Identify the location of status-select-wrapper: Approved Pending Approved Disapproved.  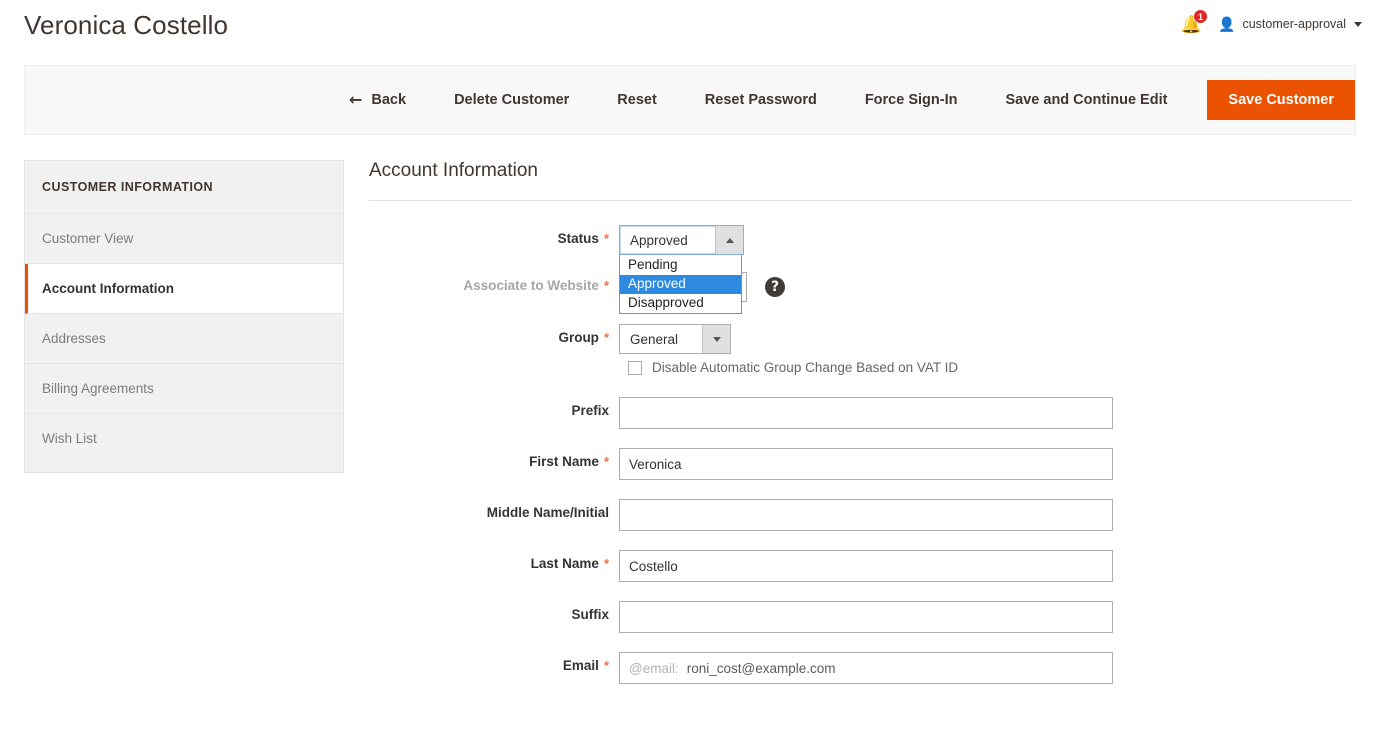
(681, 269).